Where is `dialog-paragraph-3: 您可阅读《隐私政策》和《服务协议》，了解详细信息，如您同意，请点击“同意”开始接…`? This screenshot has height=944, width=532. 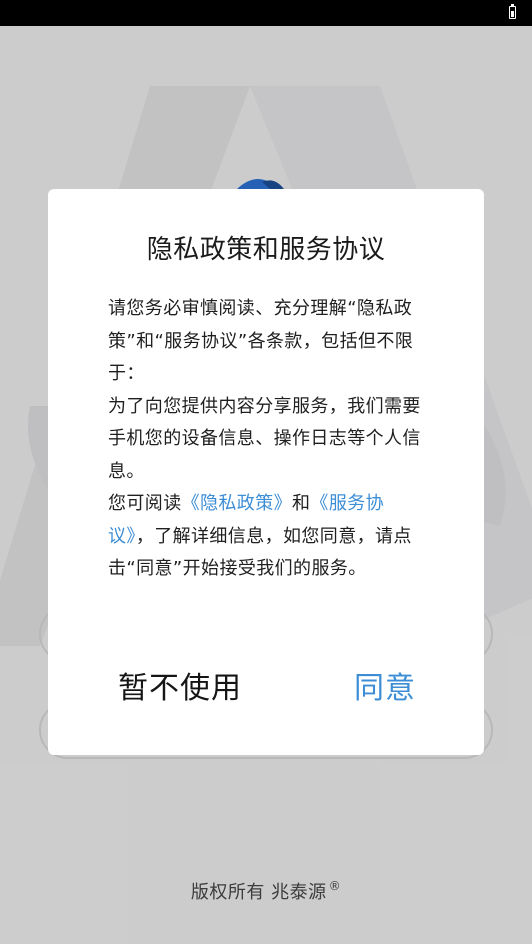 dialog-paragraph-3: 您可阅读《隐私政策》和《服务协议》，了解详细信息，如您同意，请点击“同意”开始接… is located at coordinates (268, 537).